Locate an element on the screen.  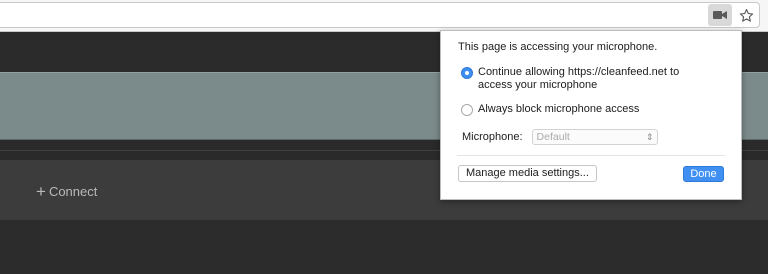
radio-always-block: Always block microphone access is located at coordinates (550, 109).